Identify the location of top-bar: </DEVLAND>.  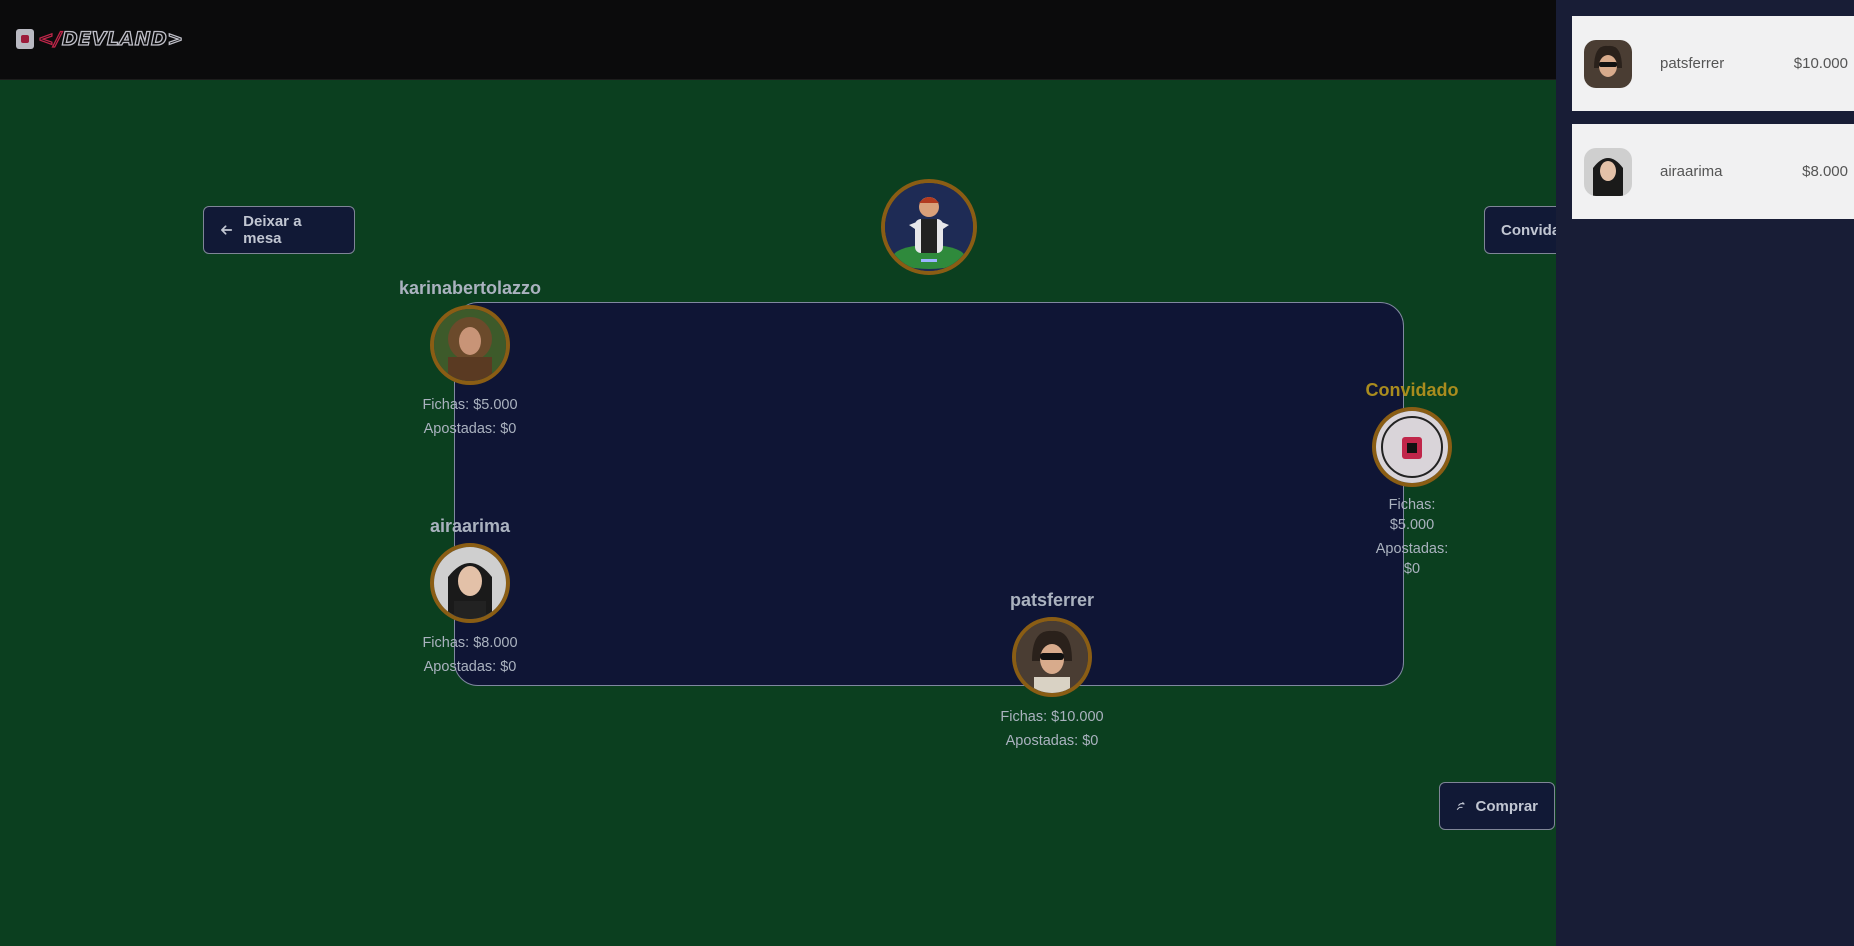
(778, 40).